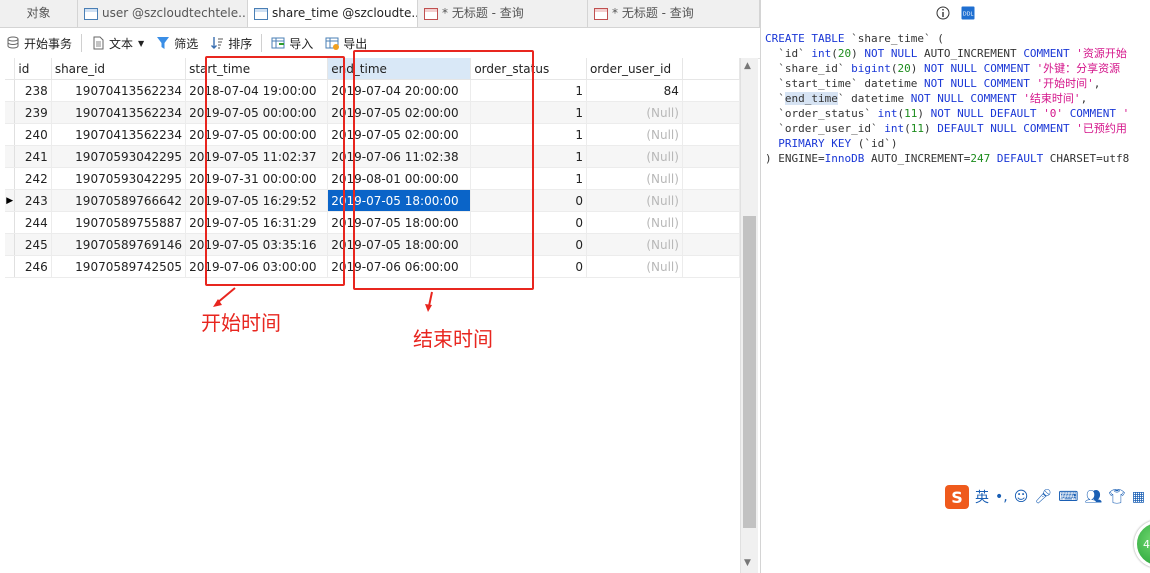 The image size is (1150, 573). I want to click on sogou-logo-icon: S, so click(957, 497).